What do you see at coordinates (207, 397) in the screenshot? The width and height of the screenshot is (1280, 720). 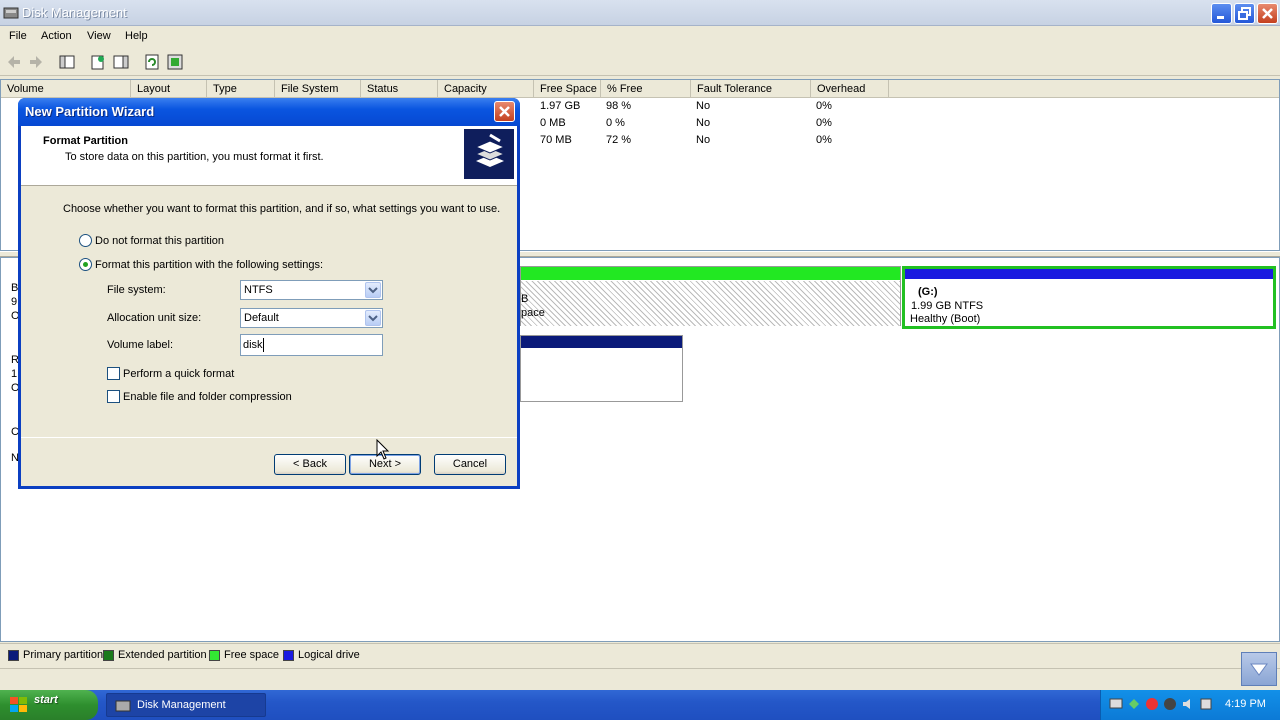 I see `compression-label: Enable file and folder compression` at bounding box center [207, 397].